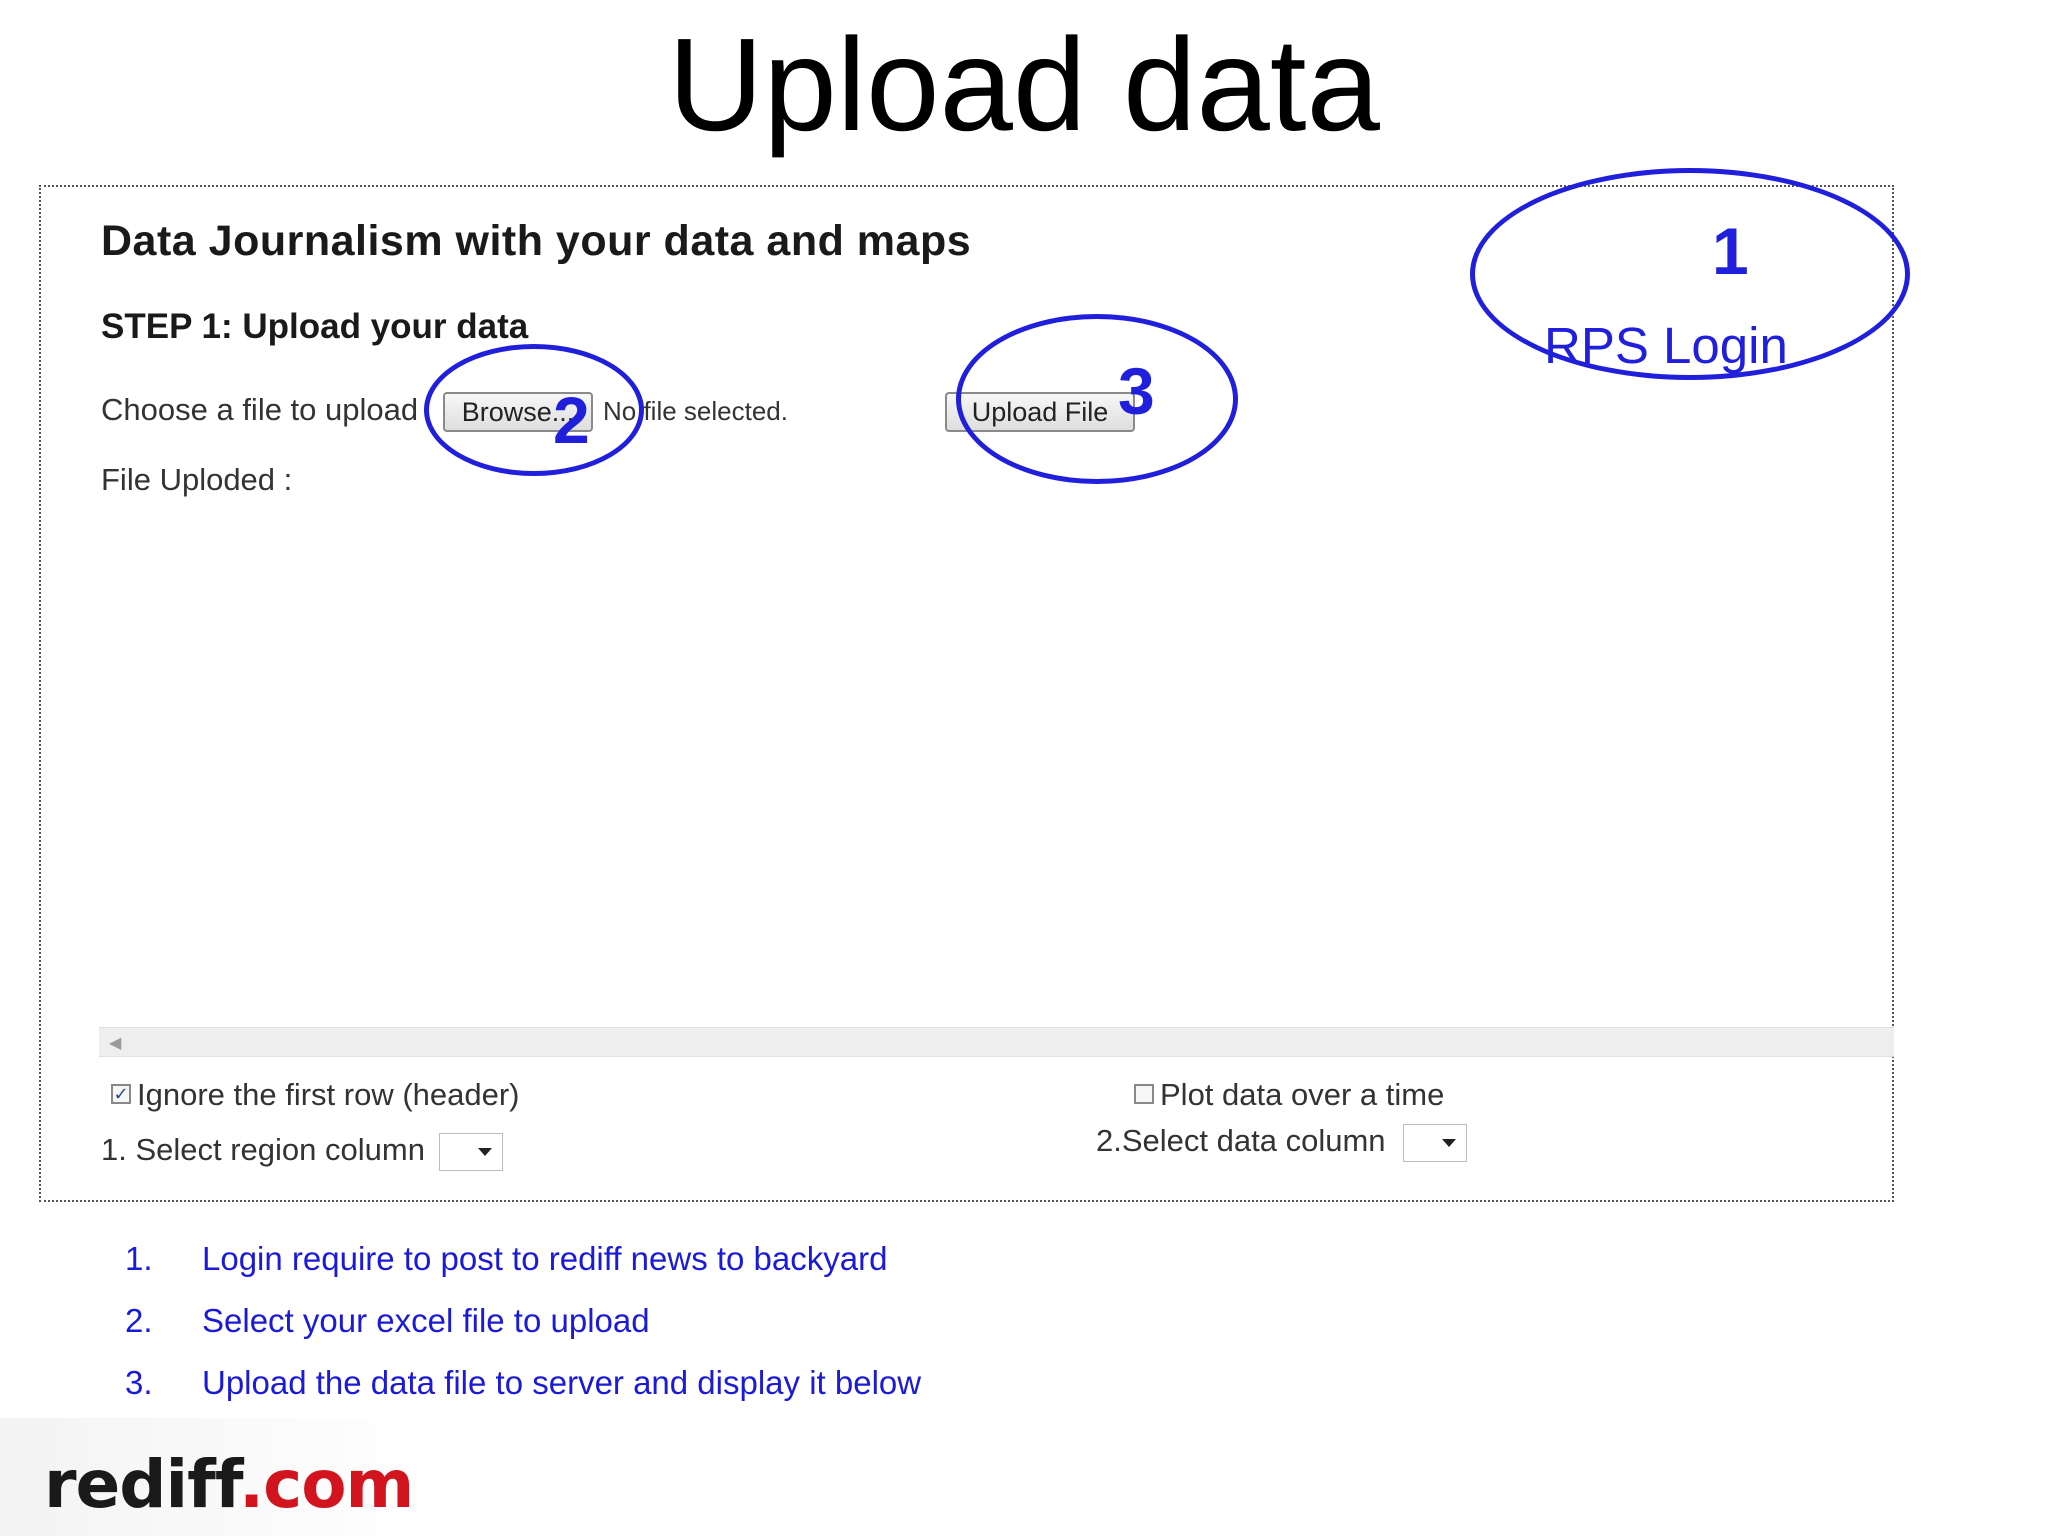 The width and height of the screenshot is (2048, 1536). What do you see at coordinates (996, 1042) in the screenshot?
I see `horizontal-scrollbar: ◀` at bounding box center [996, 1042].